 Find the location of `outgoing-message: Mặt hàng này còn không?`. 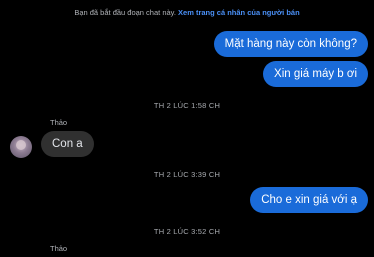

outgoing-message: Mặt hàng này còn không? is located at coordinates (290, 44).